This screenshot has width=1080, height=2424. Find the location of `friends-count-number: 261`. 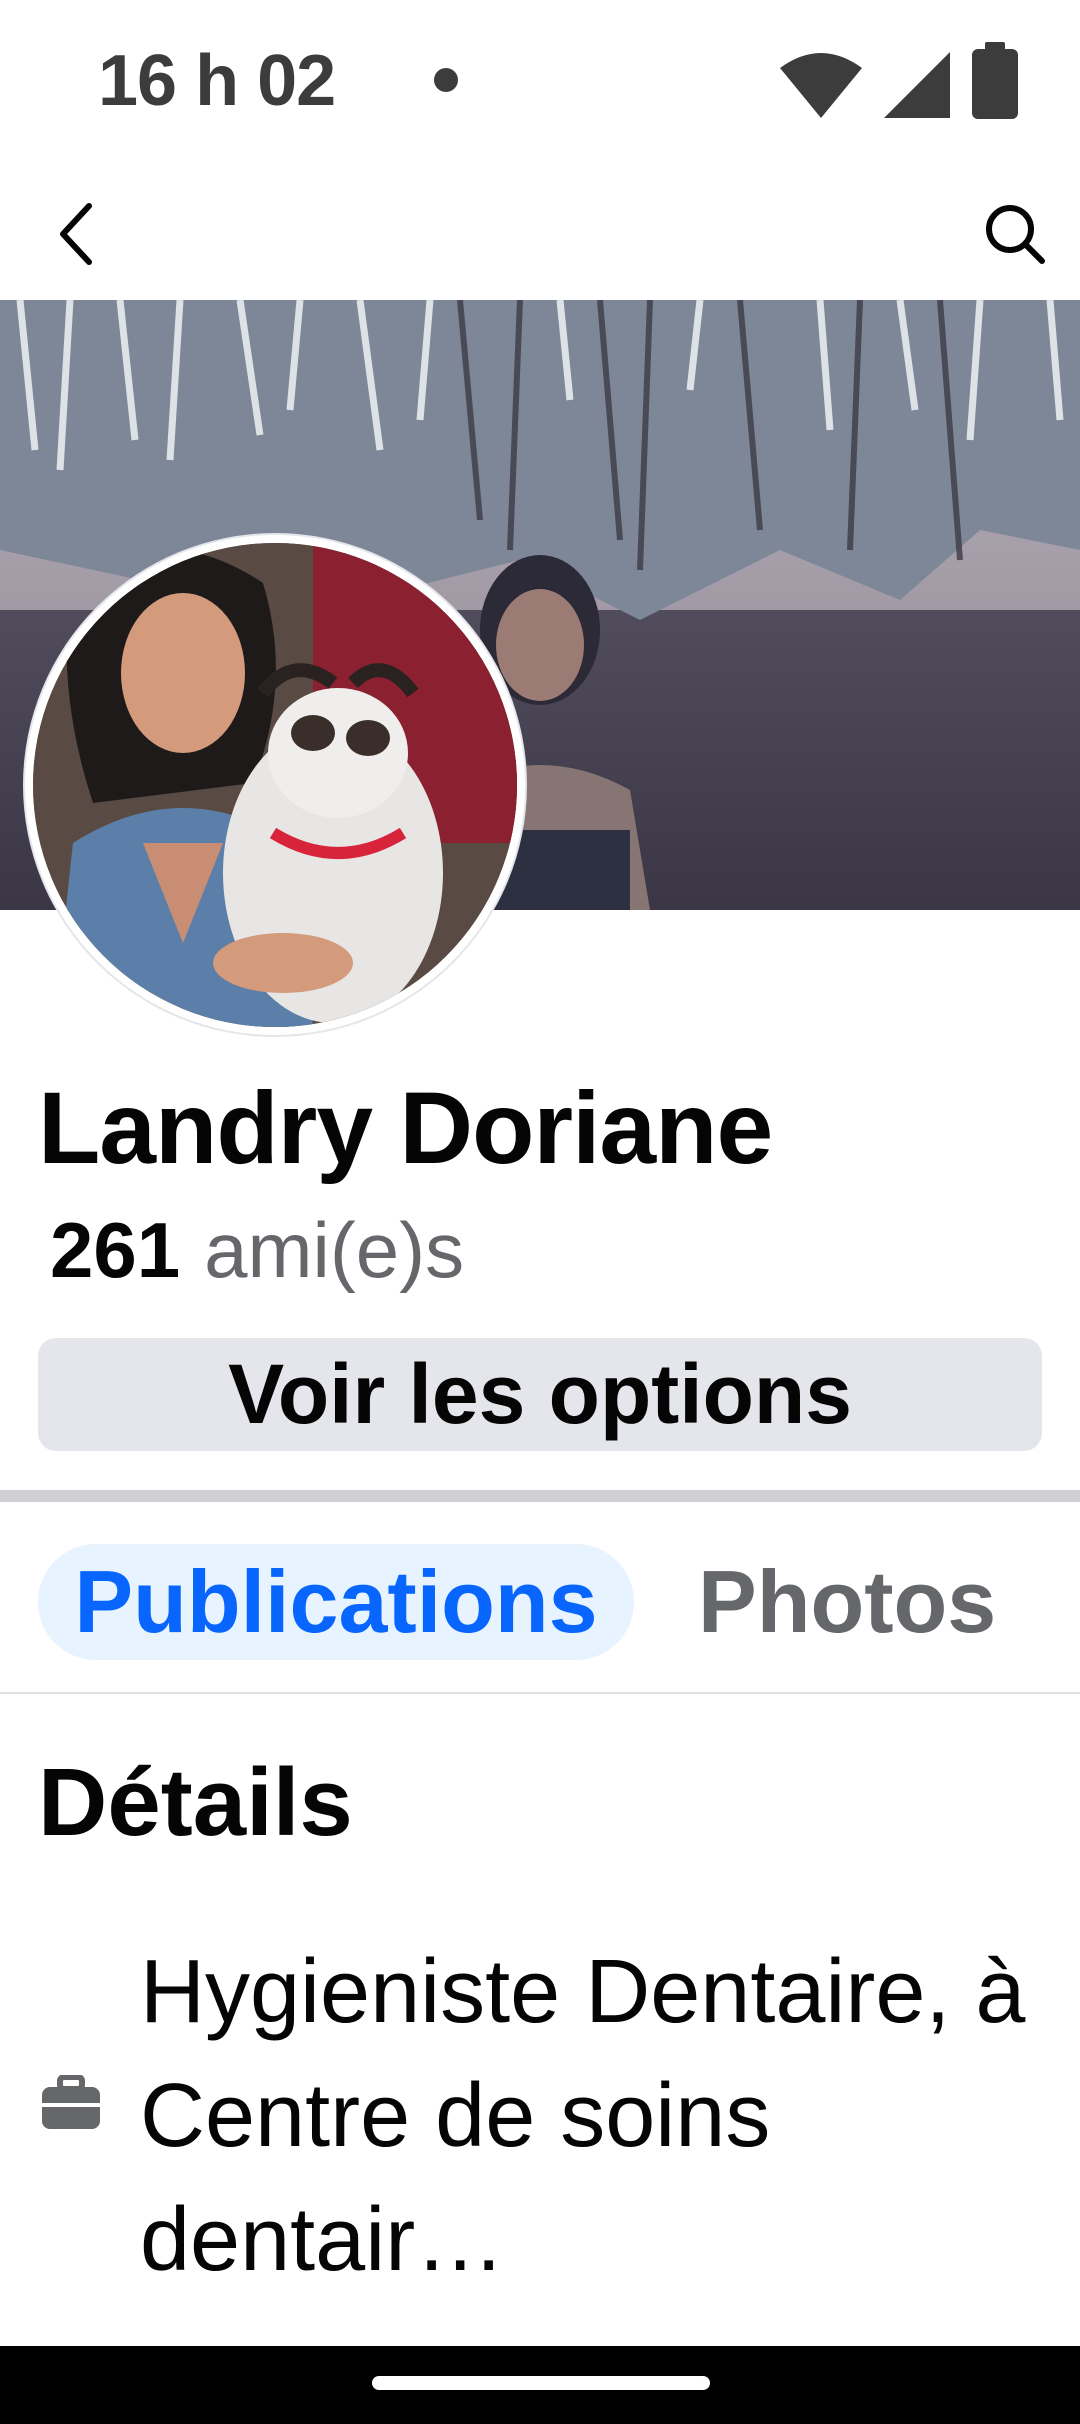

friends-count-number: 261 is located at coordinates (115, 1250).